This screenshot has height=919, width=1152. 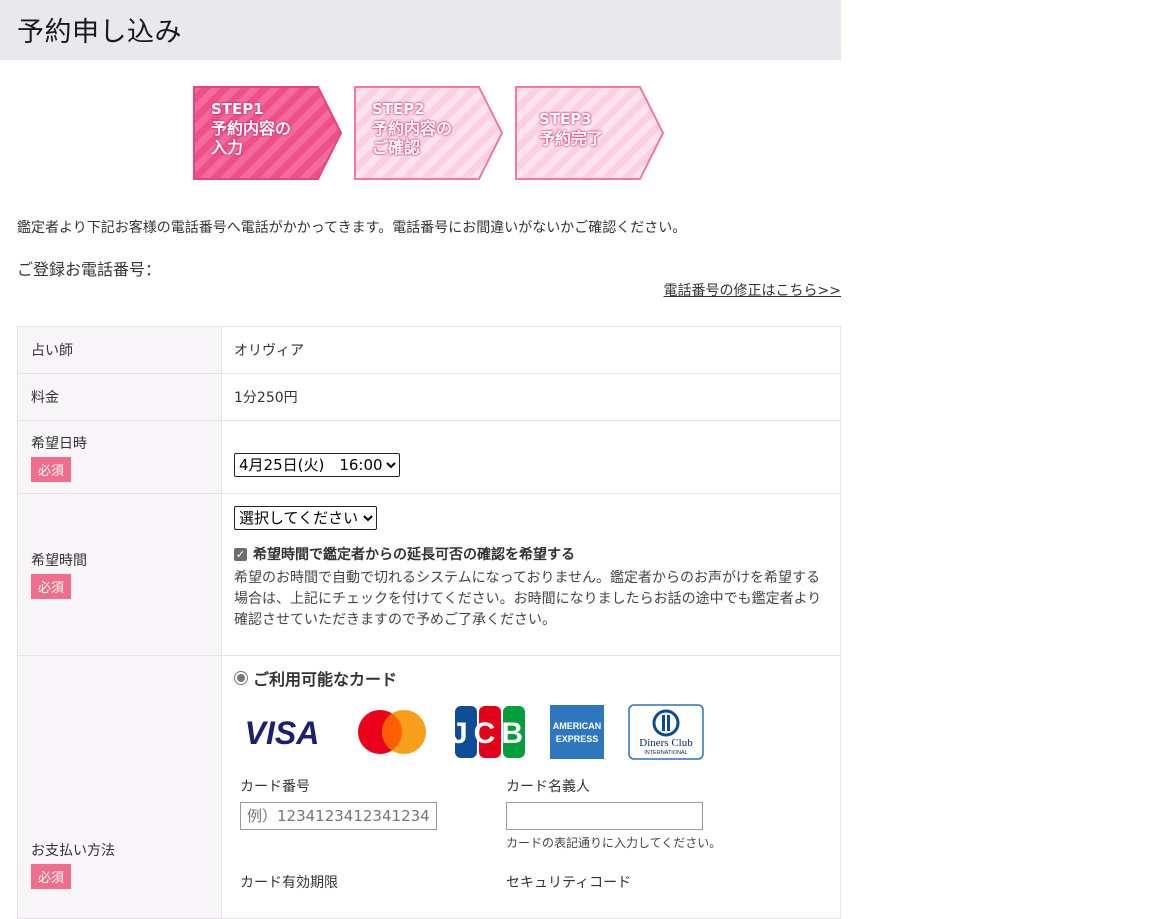 I want to click on card-number-input, so click(x=338, y=816).